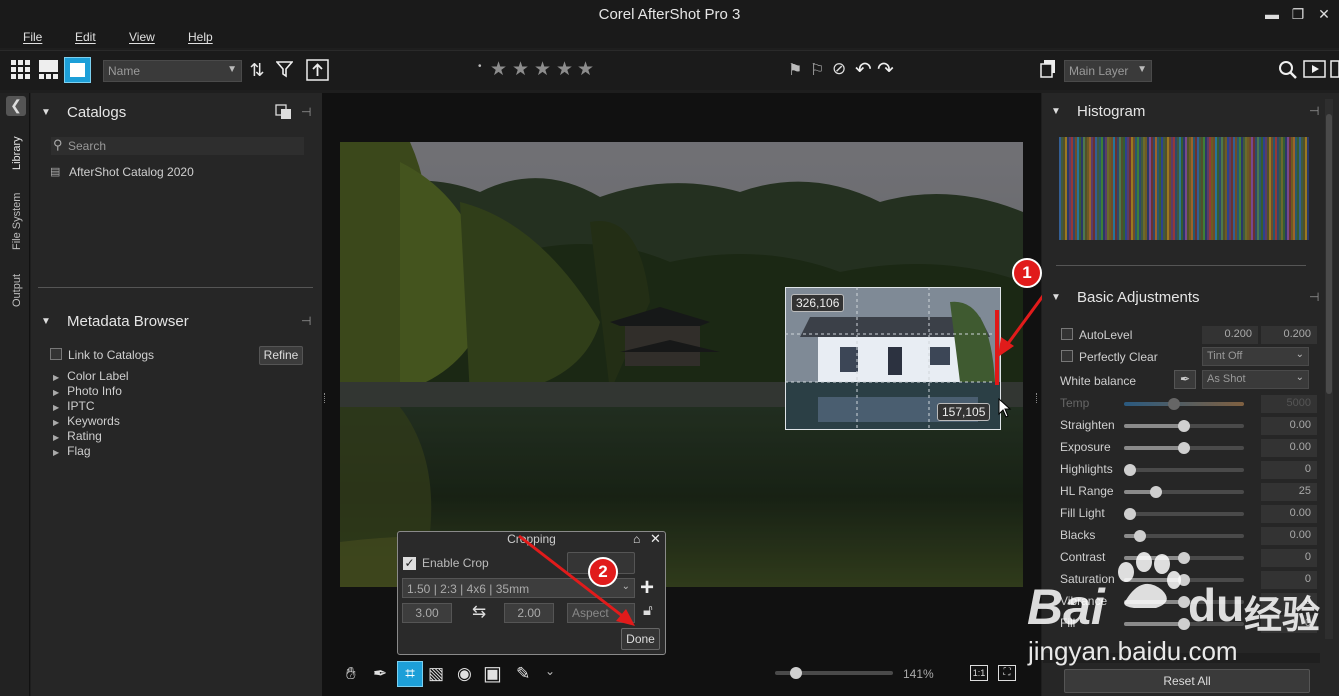  What do you see at coordinates (409, 563) in the screenshot?
I see `enable-crop-checkbox: ✓` at bounding box center [409, 563].